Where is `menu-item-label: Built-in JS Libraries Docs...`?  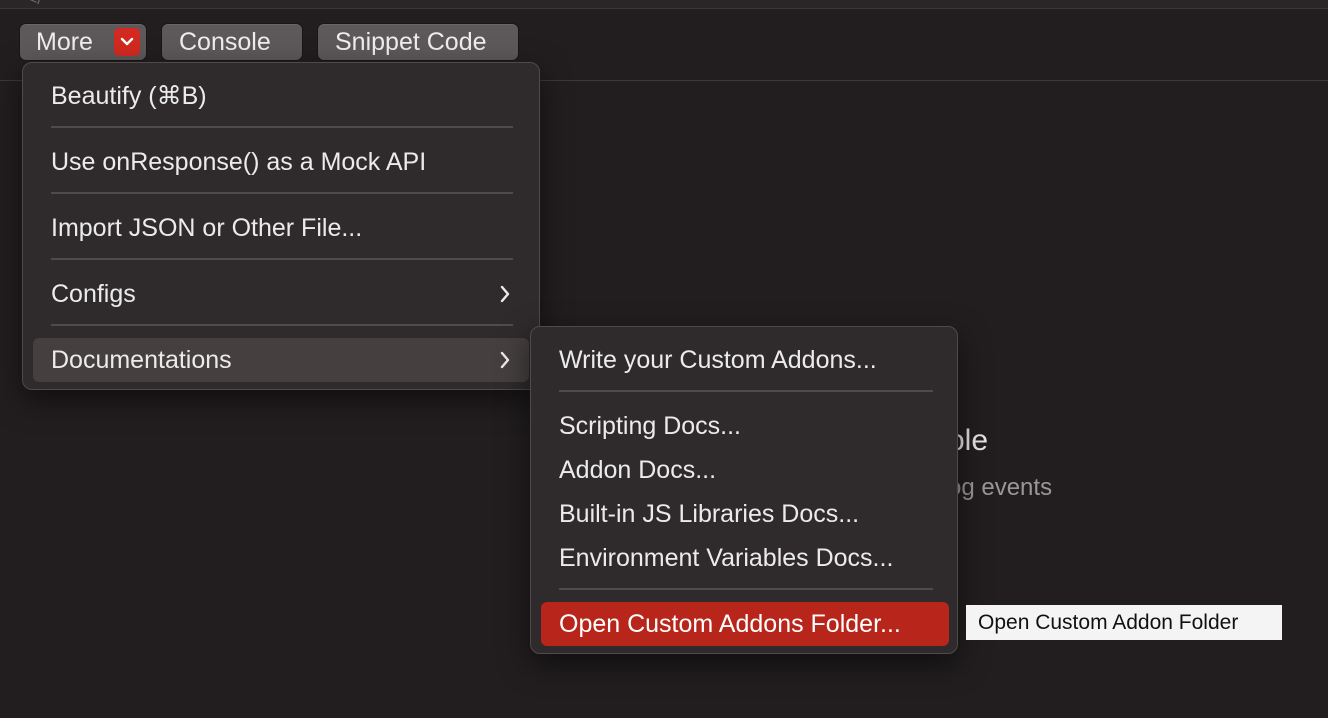
menu-item-label: Built-in JS Libraries Docs... is located at coordinates (709, 514).